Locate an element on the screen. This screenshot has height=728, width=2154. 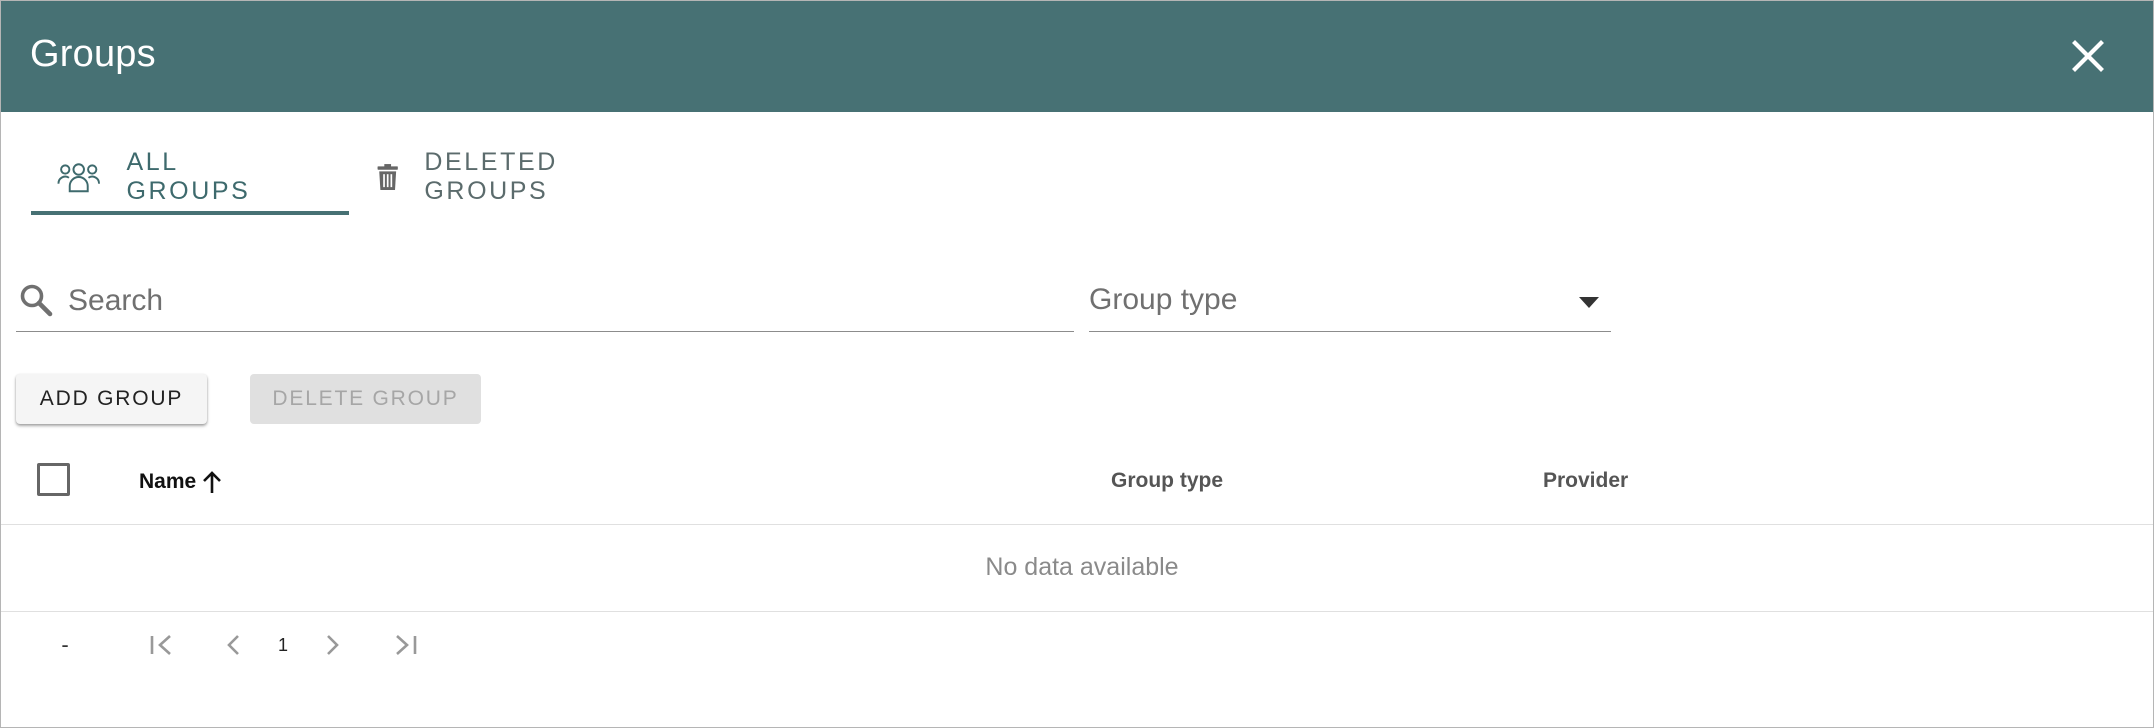
select-all-checkbox is located at coordinates (53, 479).